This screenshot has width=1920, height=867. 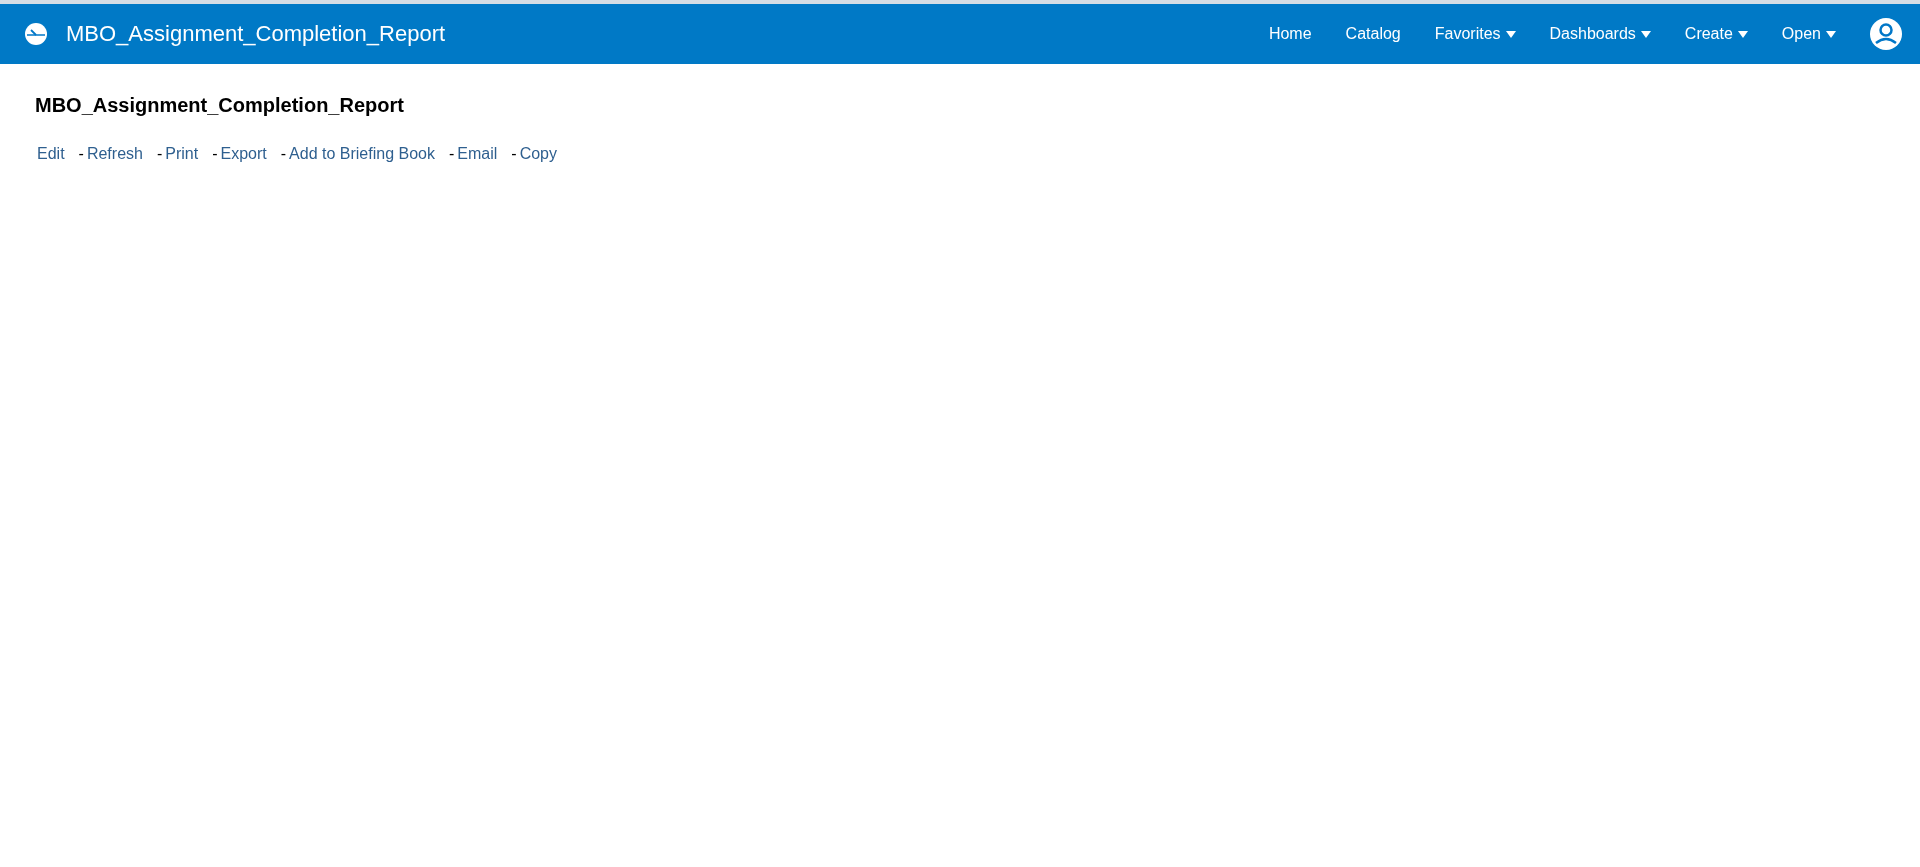 I want to click on user-avatar-icon, so click(x=1886, y=34).